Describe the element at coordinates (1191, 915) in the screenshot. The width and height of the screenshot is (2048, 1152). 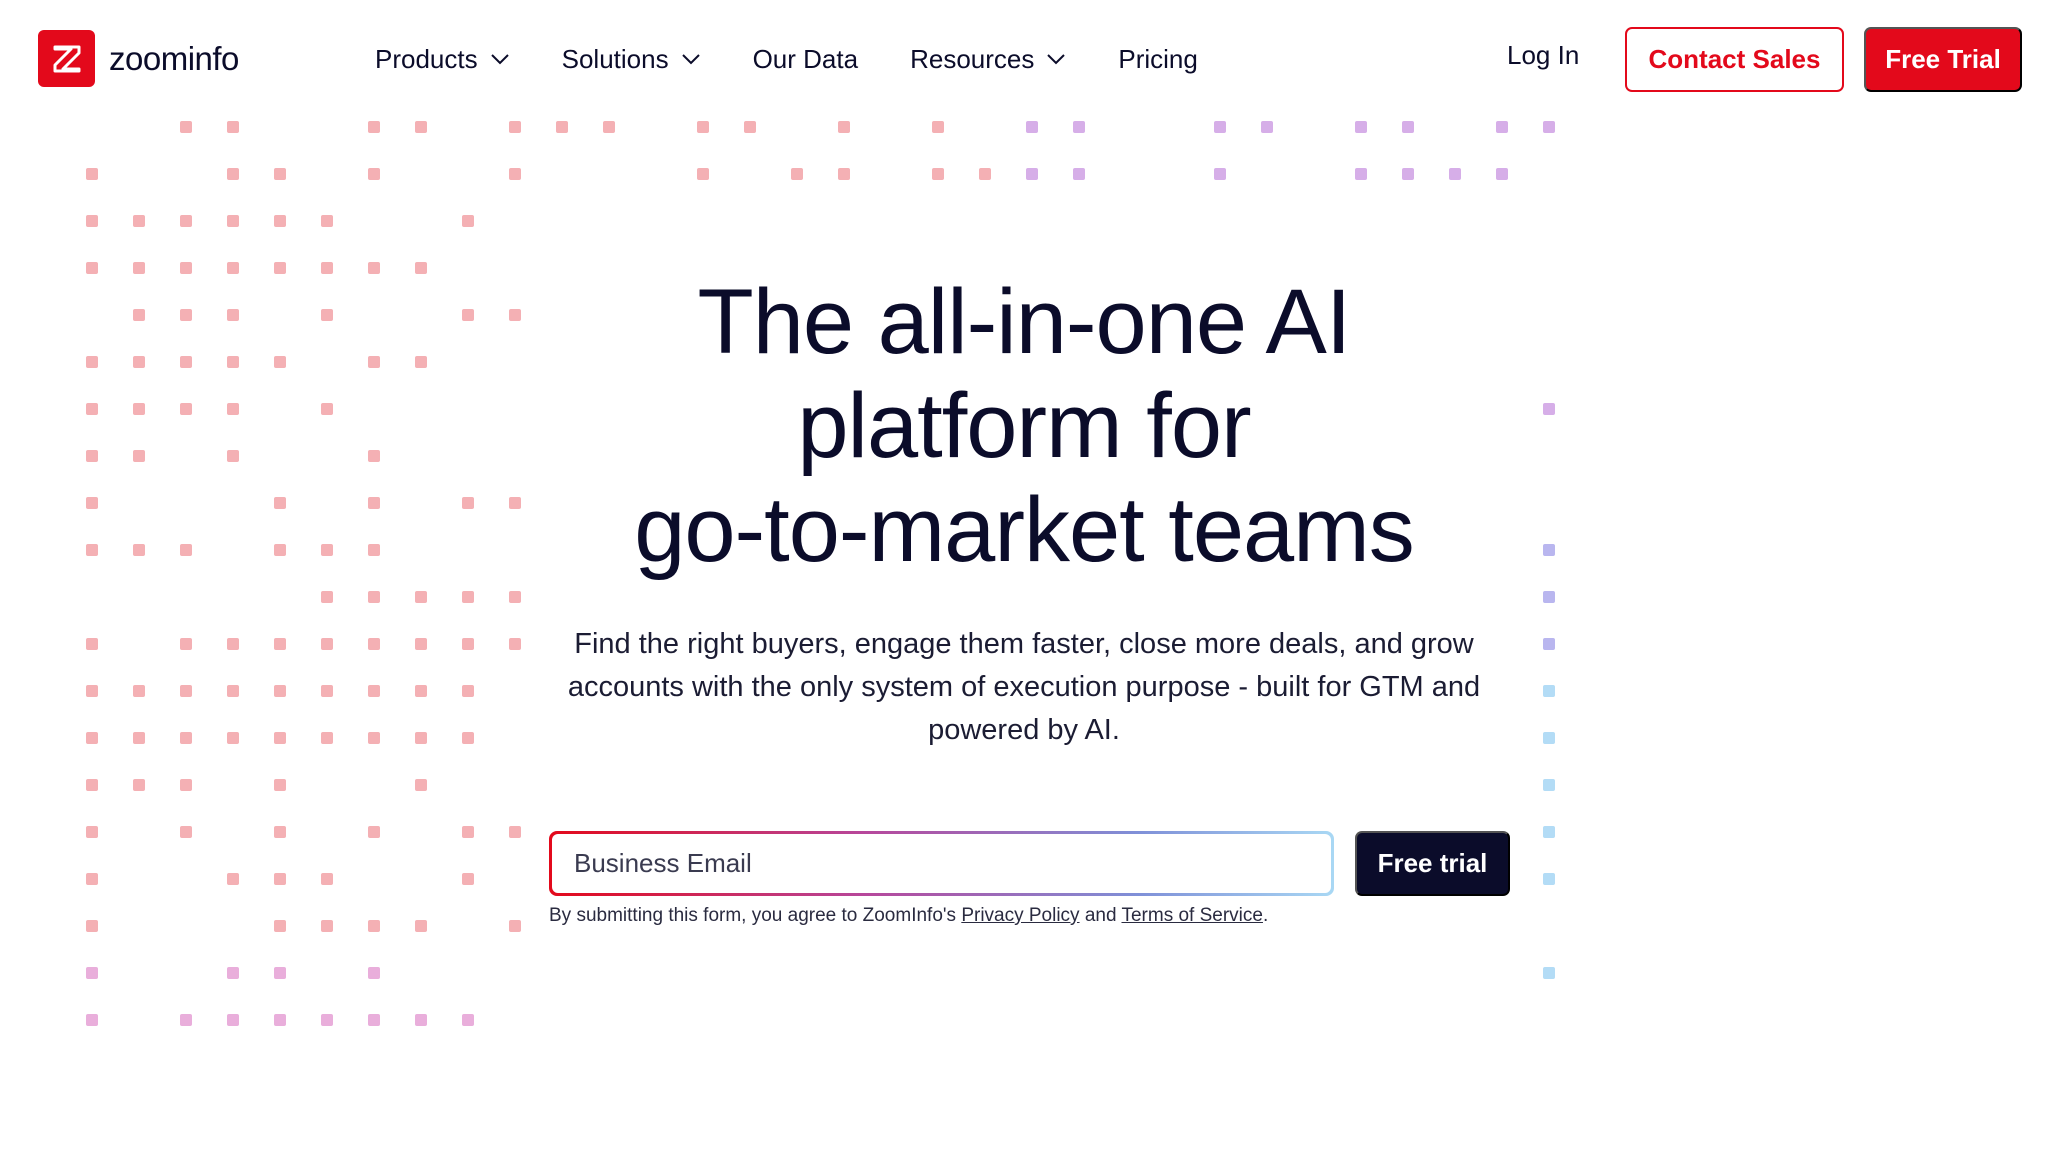
I see `terms-of-service-link: Terms of Service` at that location.